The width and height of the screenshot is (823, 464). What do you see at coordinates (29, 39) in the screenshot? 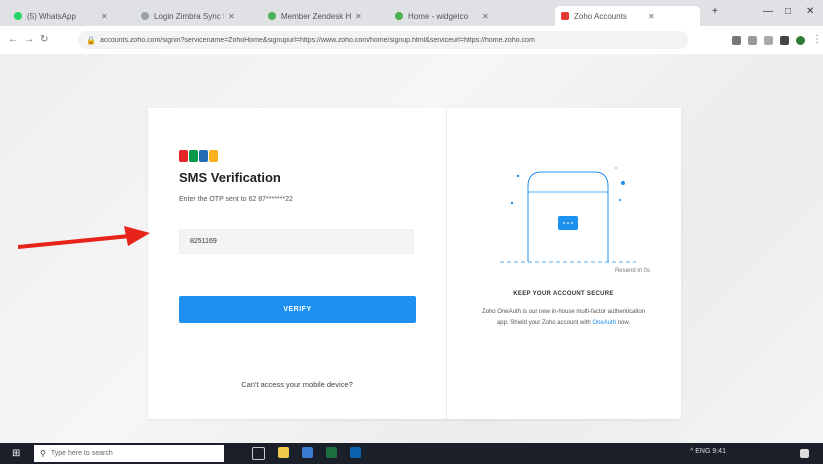
I see `forward-icon: →` at bounding box center [29, 39].